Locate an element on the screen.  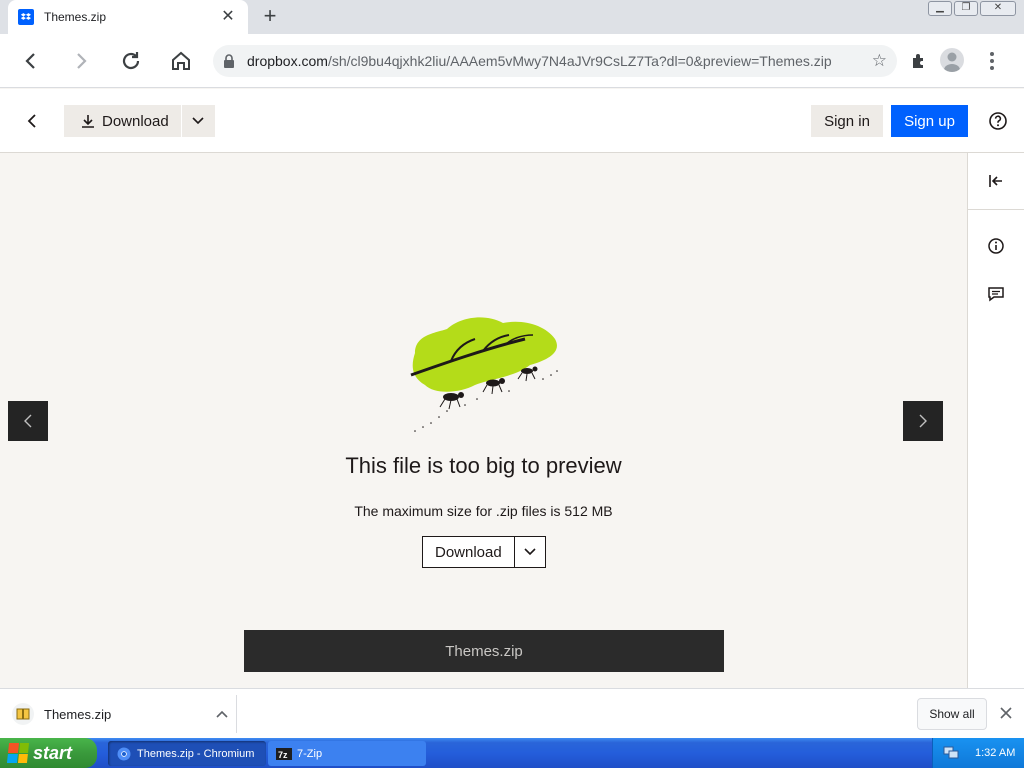
bookmark-star-icon: ☆ is located at coordinates (879, 61).